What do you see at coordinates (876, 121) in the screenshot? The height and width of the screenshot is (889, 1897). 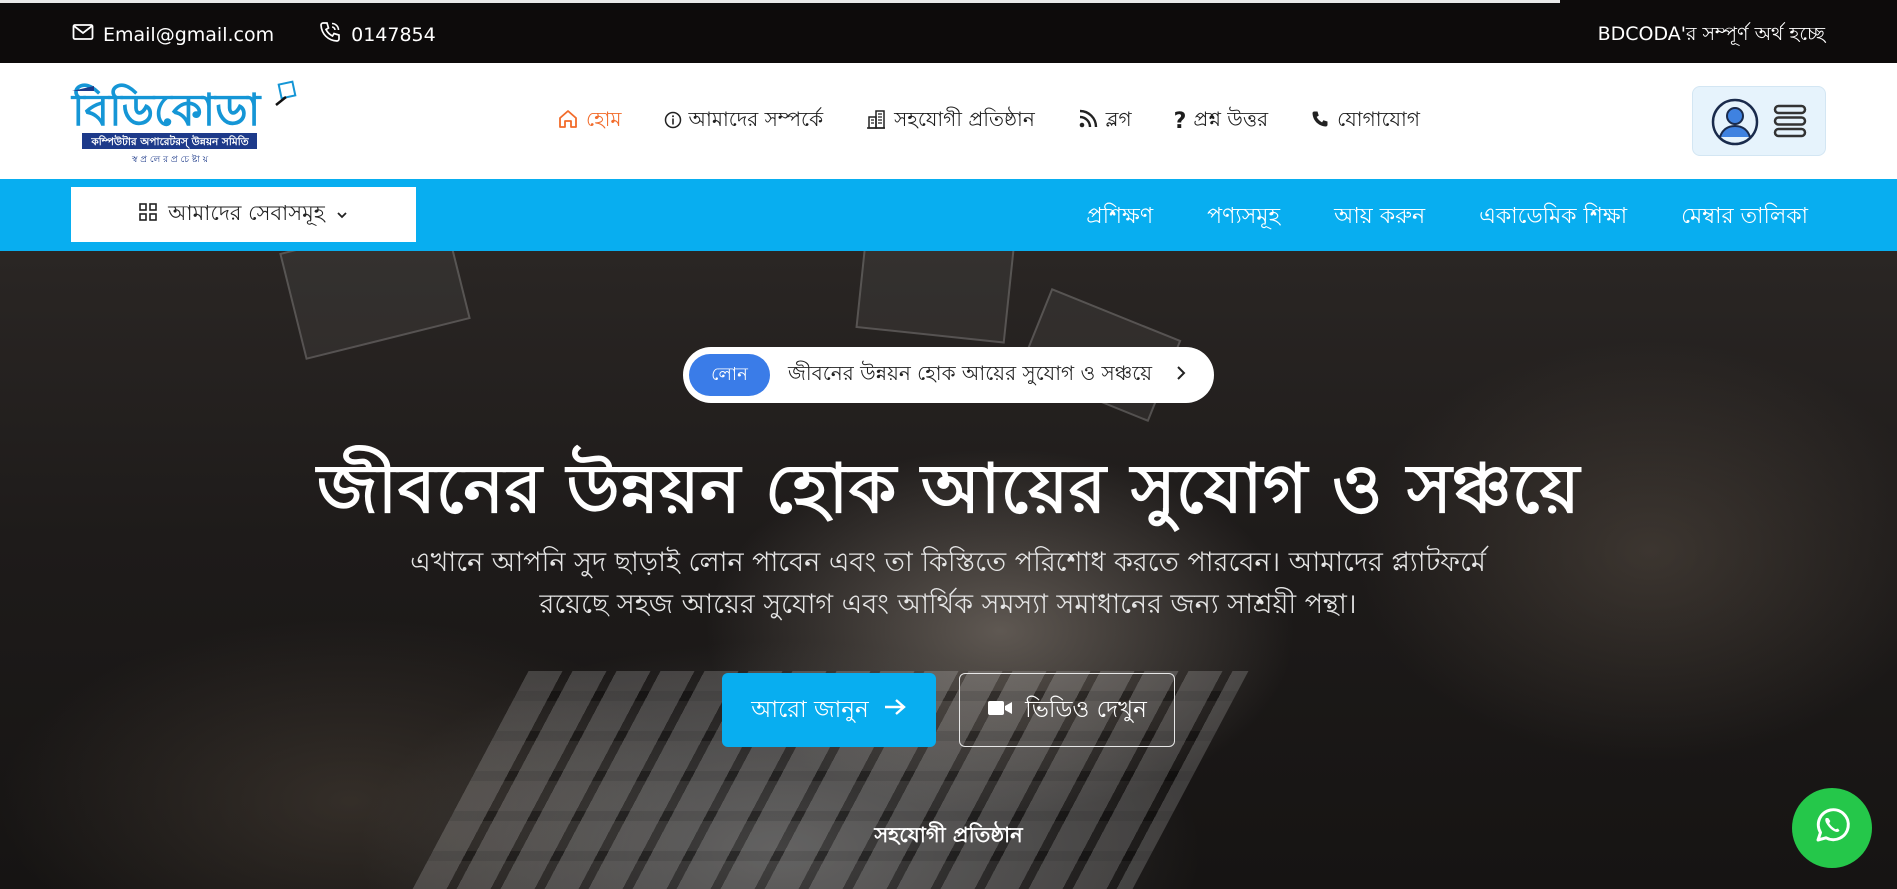 I see `building-icon` at bounding box center [876, 121].